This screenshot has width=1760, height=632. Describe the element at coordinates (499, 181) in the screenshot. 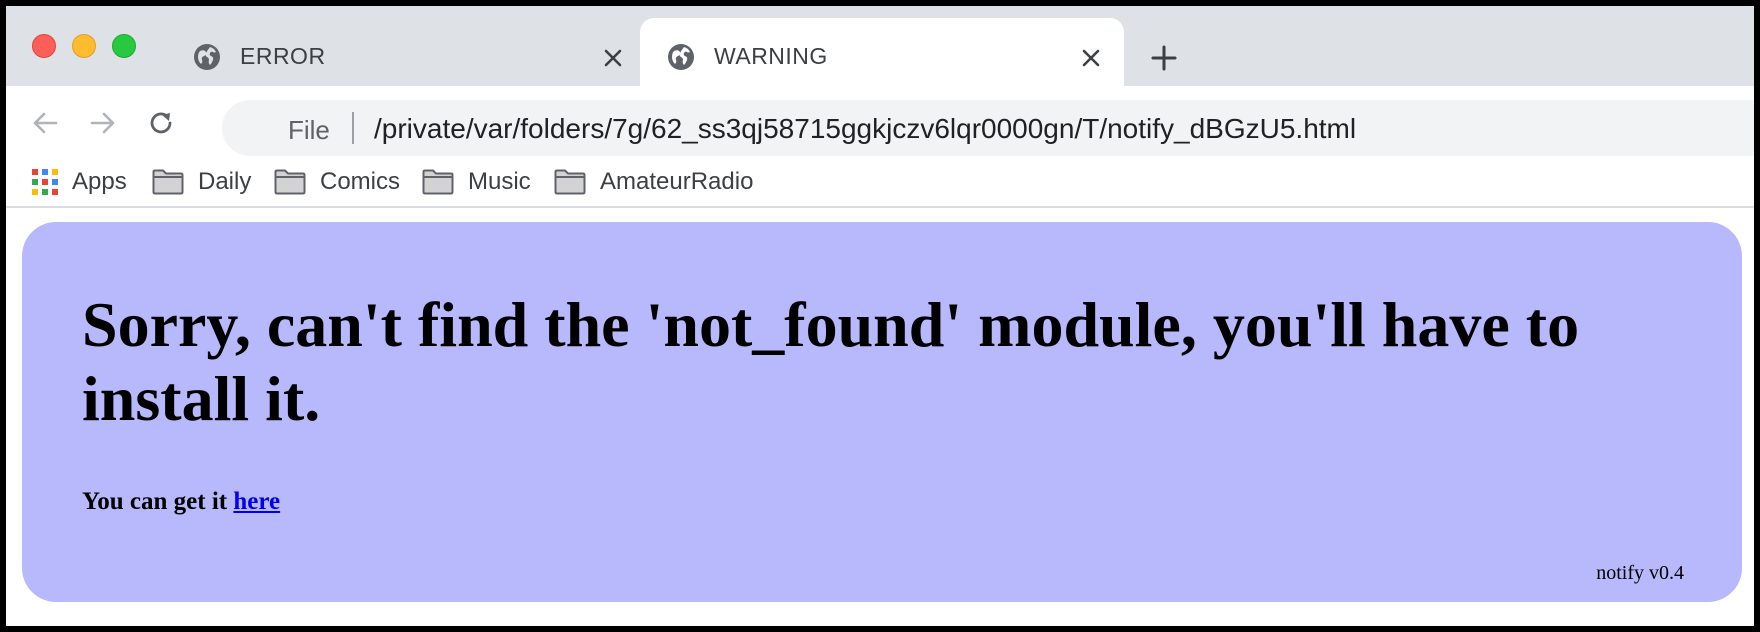

I see `bookmark-label: Music` at that location.